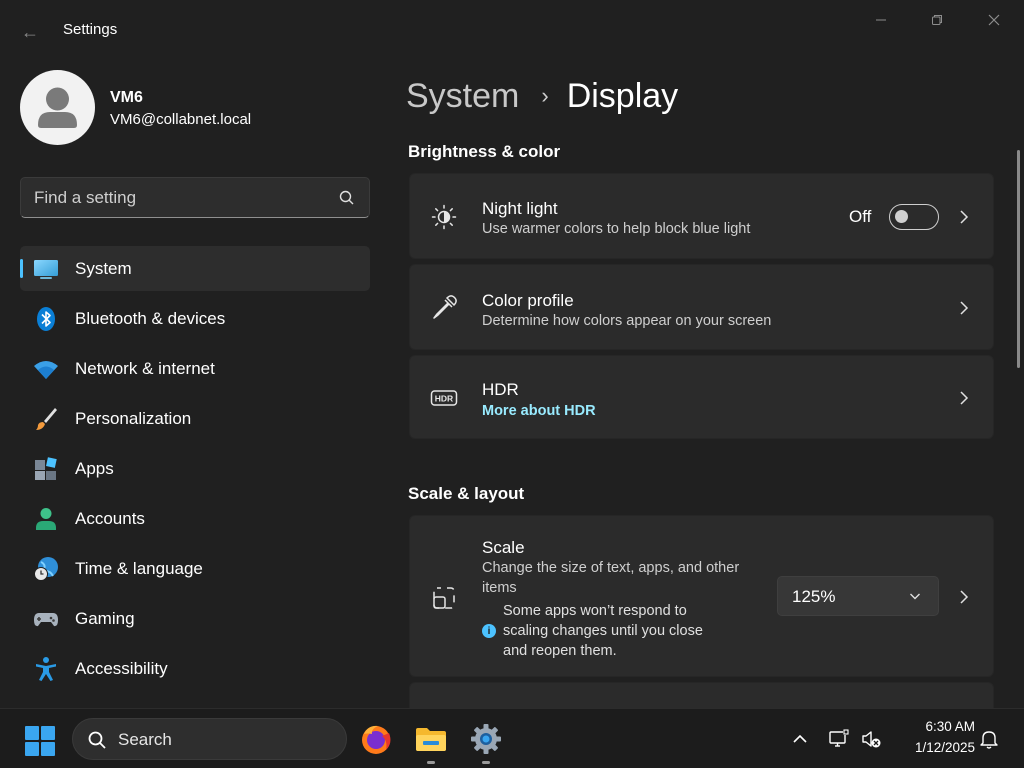 This screenshot has height=768, width=1024. I want to click on sidebar-item-bluetooth: Bluetooth & devices, so click(195, 318).